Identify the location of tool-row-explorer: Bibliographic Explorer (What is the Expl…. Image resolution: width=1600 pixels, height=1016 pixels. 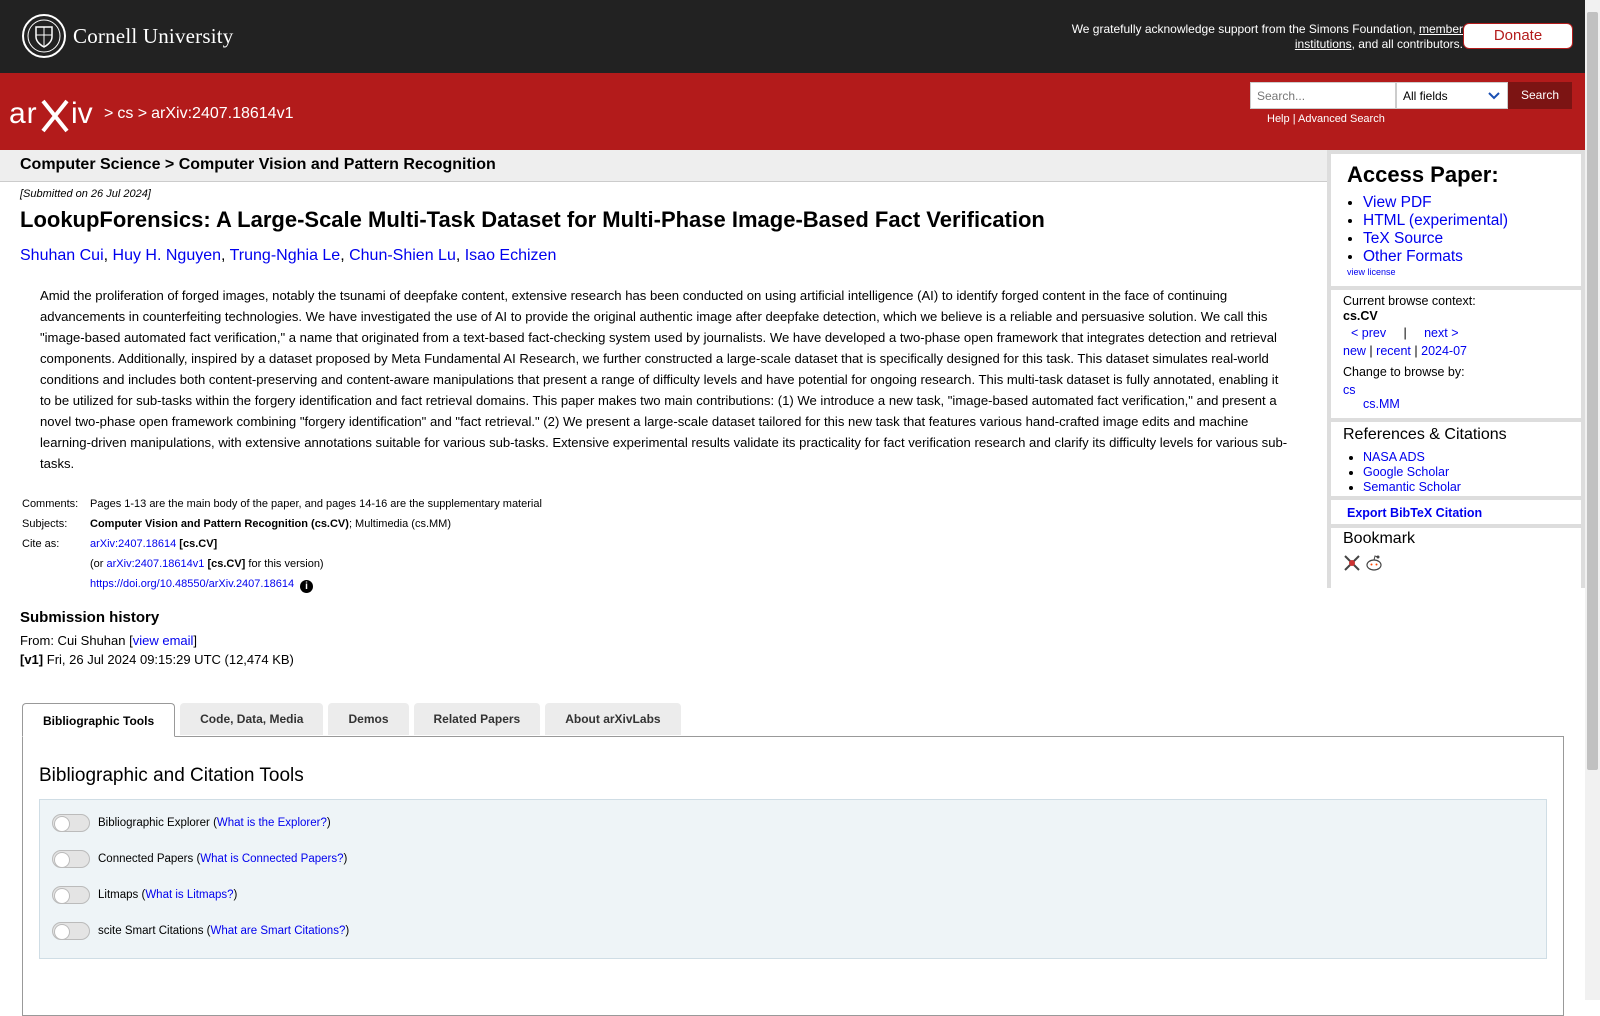
(191, 823).